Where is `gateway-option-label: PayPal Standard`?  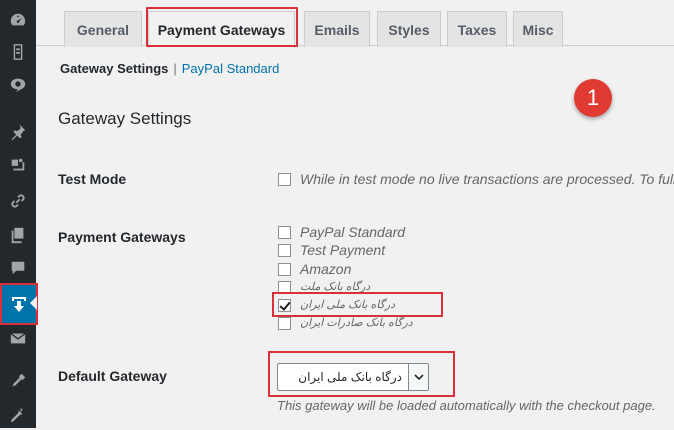 gateway-option-label: PayPal Standard is located at coordinates (353, 232).